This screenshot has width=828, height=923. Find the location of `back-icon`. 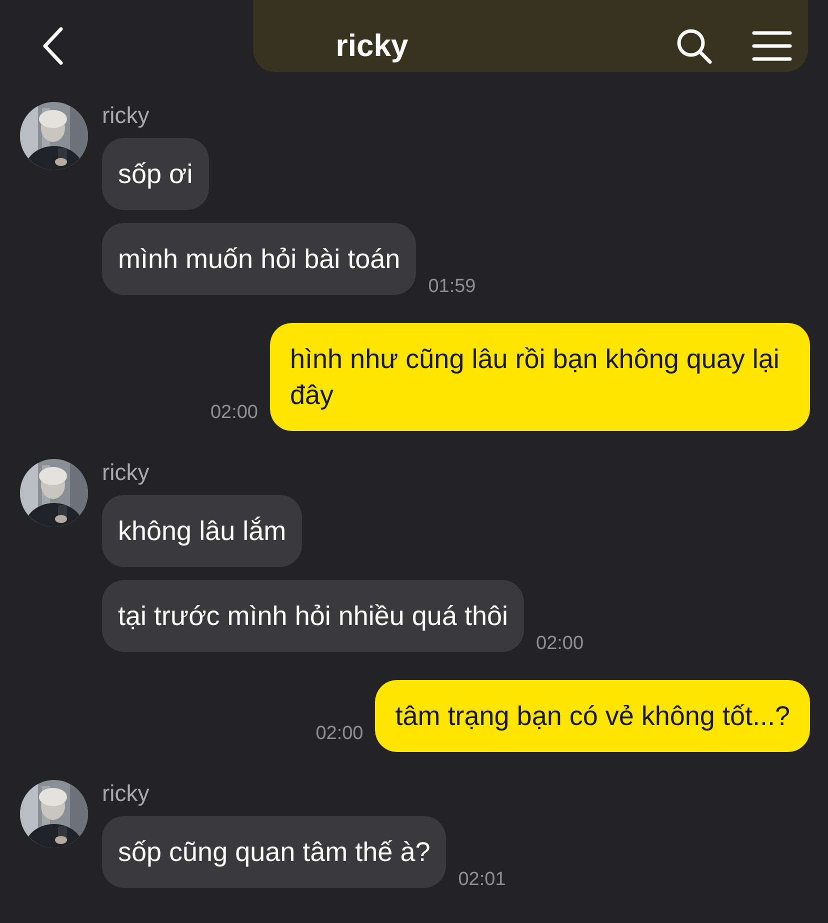

back-icon is located at coordinates (53, 46).